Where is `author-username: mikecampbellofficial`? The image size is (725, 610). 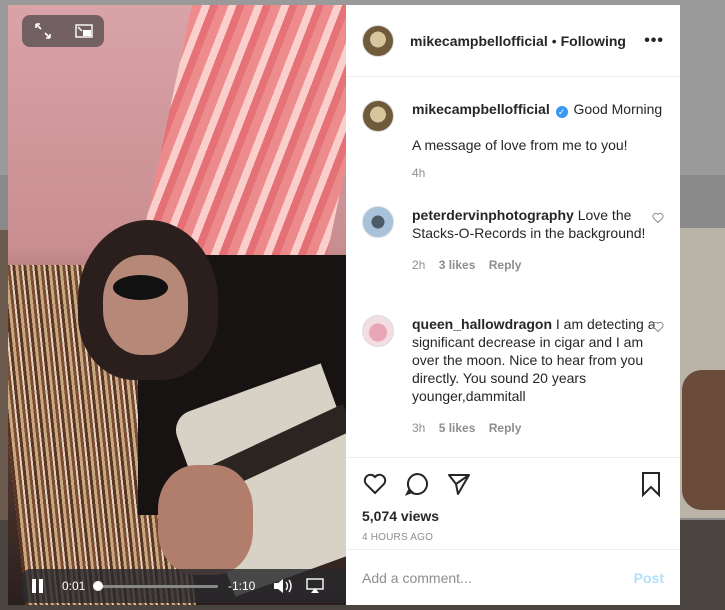
author-username: mikecampbellofficial is located at coordinates (479, 41).